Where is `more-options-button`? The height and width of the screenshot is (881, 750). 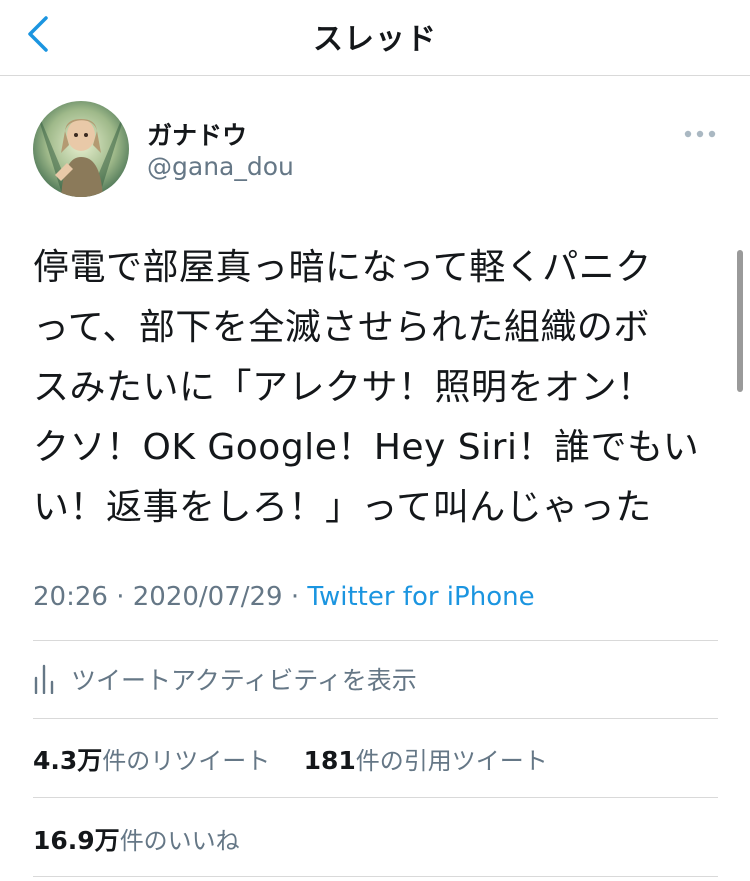
more-options-button is located at coordinates (700, 134).